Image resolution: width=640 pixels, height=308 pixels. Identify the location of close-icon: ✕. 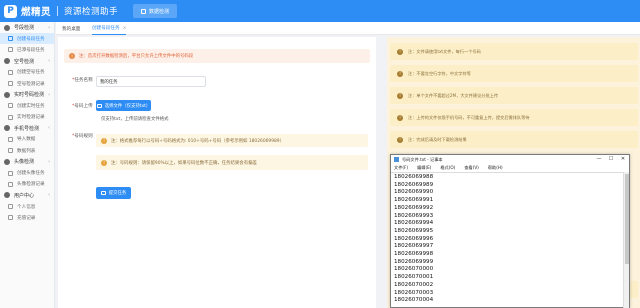
(623, 159).